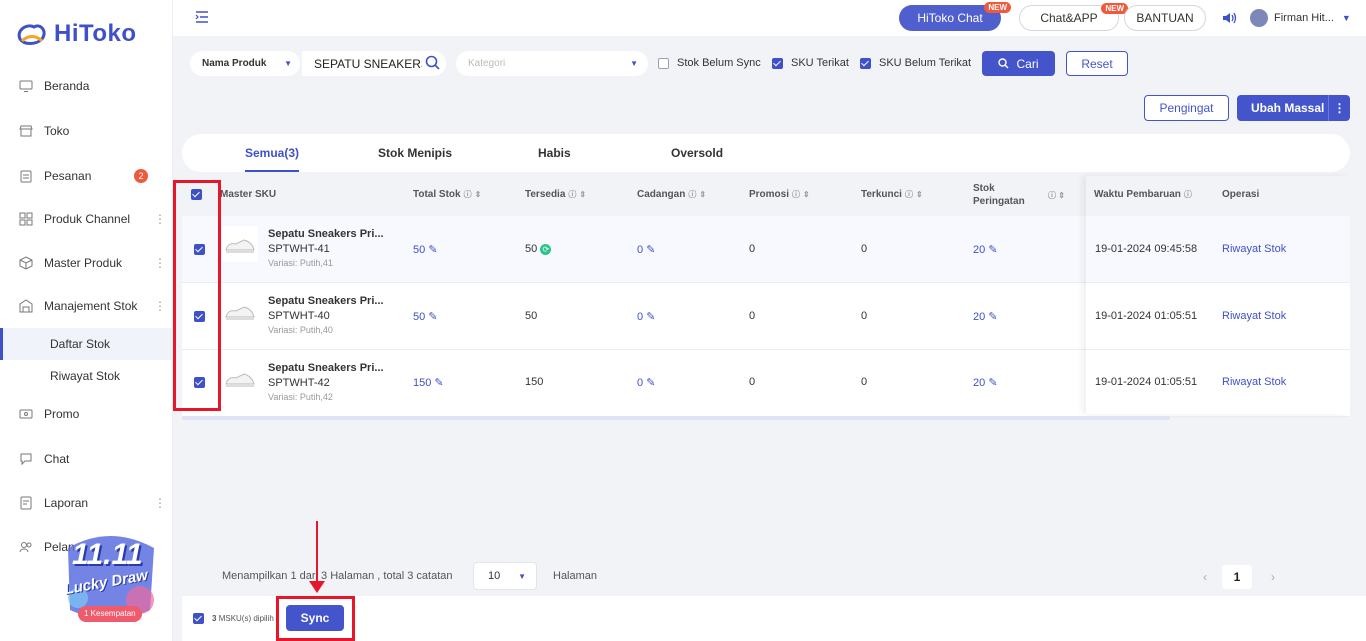 The width and height of the screenshot is (1366, 641). I want to click on sidebar-item-laporan: Laporan ⋮, so click(86, 503).